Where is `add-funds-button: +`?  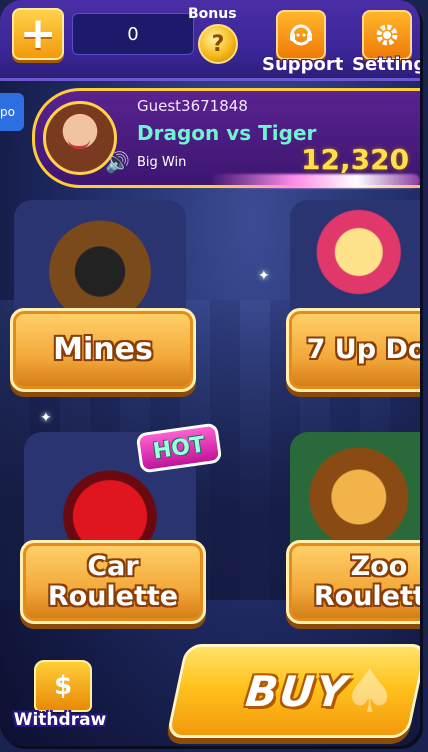
add-funds-button: + is located at coordinates (38, 34).